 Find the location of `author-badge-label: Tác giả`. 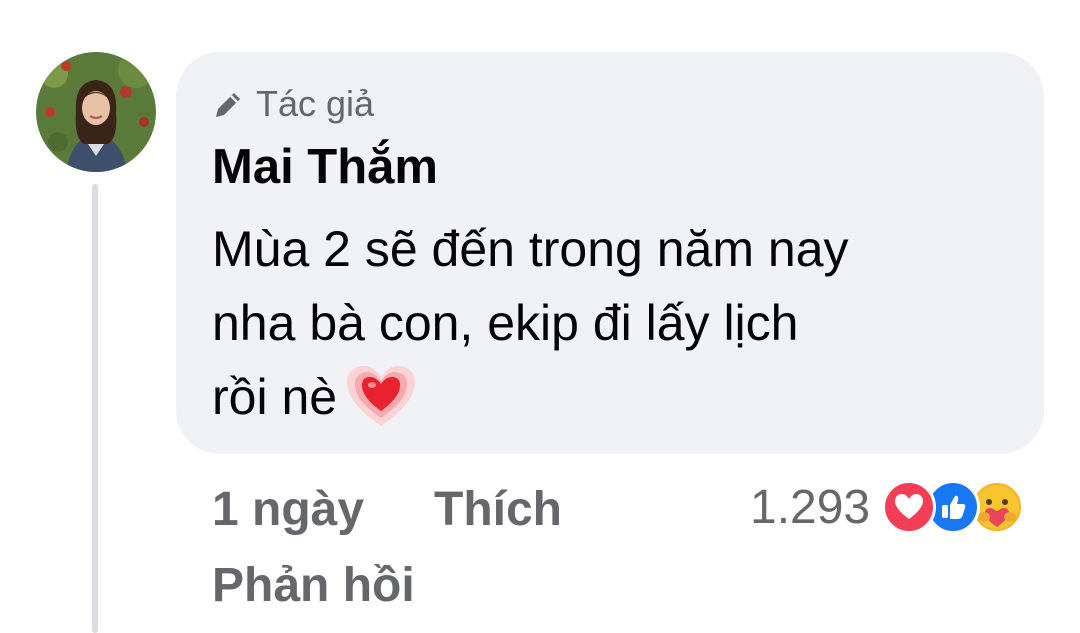

author-badge-label: Tác giả is located at coordinates (315, 103).